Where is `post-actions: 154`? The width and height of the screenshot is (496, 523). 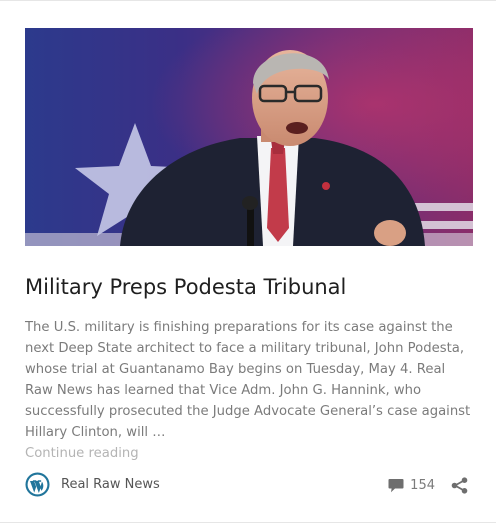 post-actions: 154 is located at coordinates (428, 485).